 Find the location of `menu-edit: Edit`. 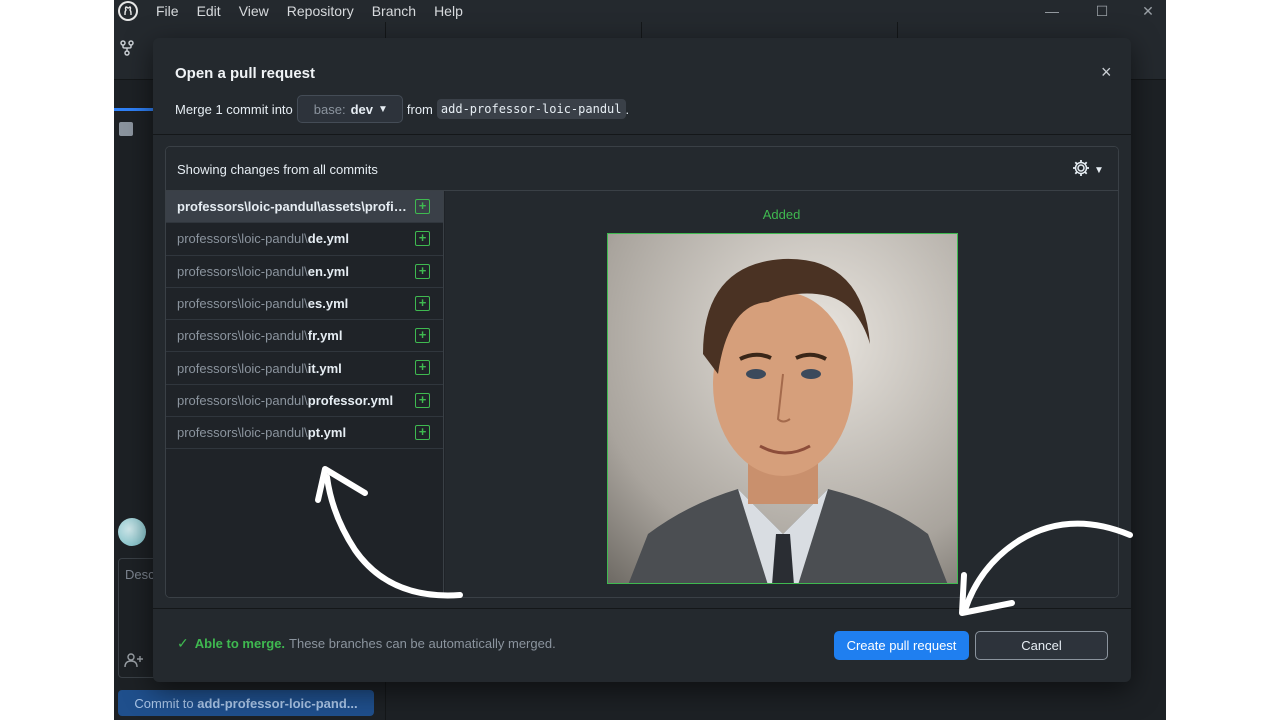

menu-edit: Edit is located at coordinates (209, 11).